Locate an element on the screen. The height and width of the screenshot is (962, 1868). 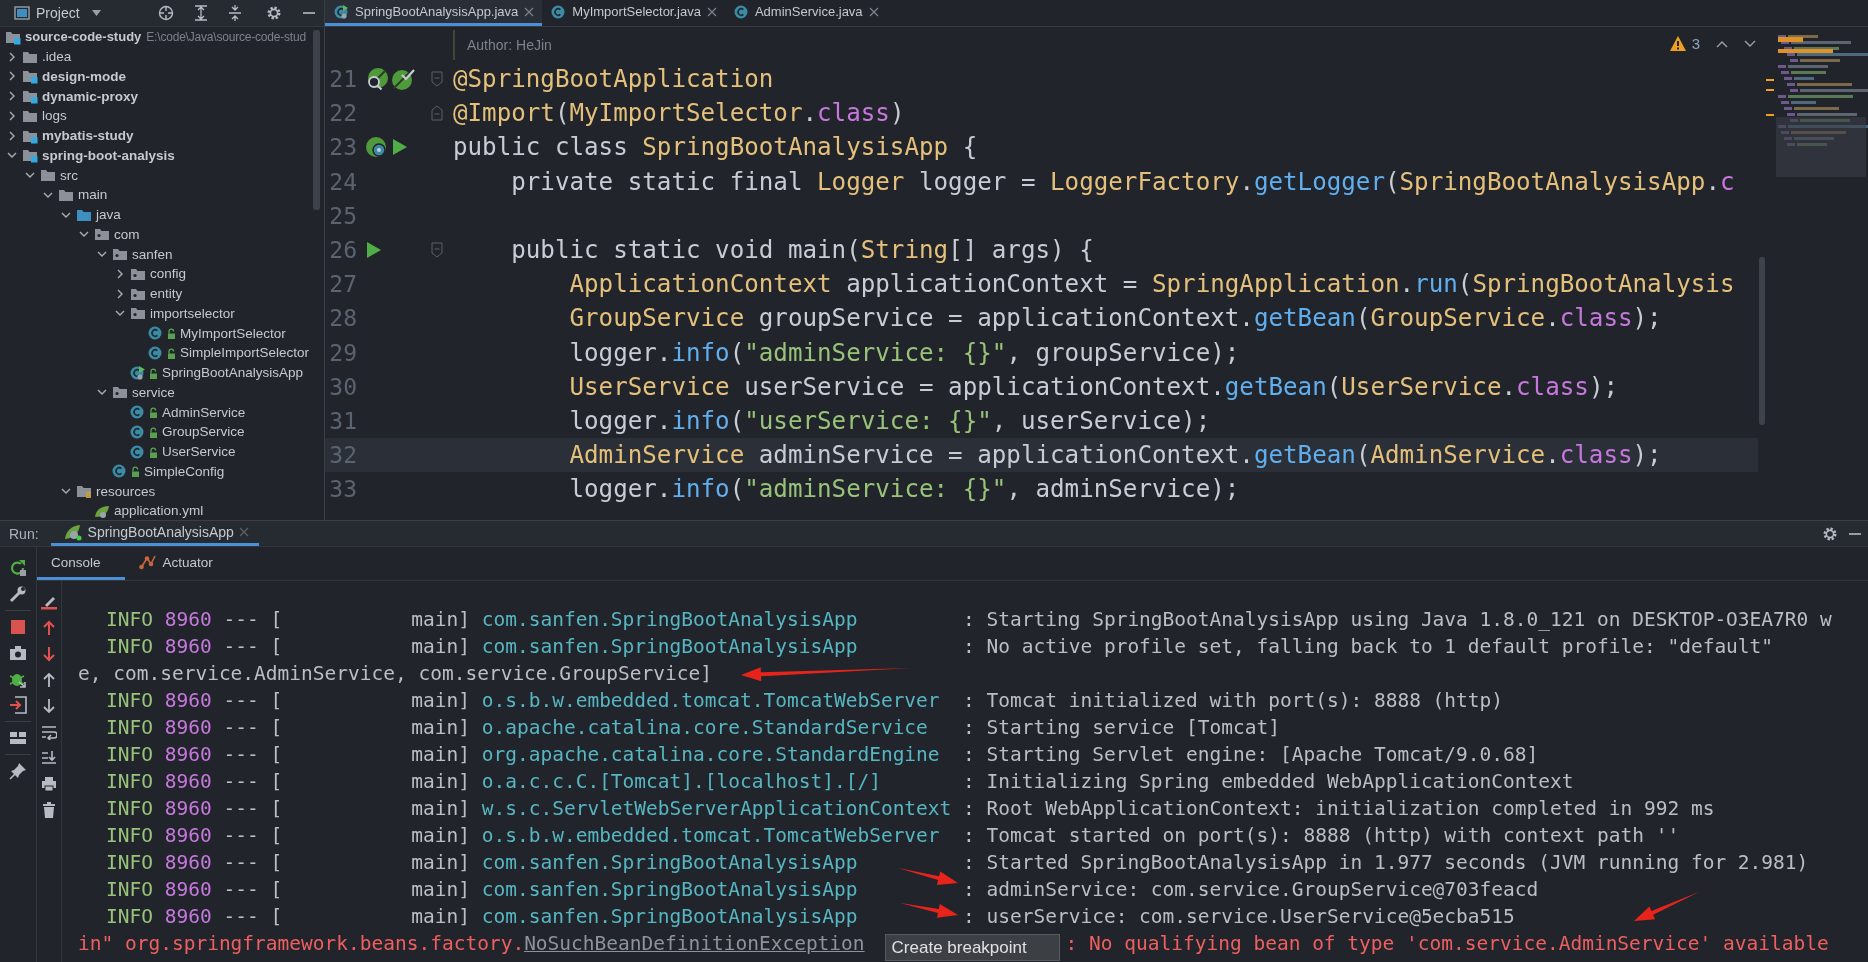
warning-count: 3 is located at coordinates (1695, 43).